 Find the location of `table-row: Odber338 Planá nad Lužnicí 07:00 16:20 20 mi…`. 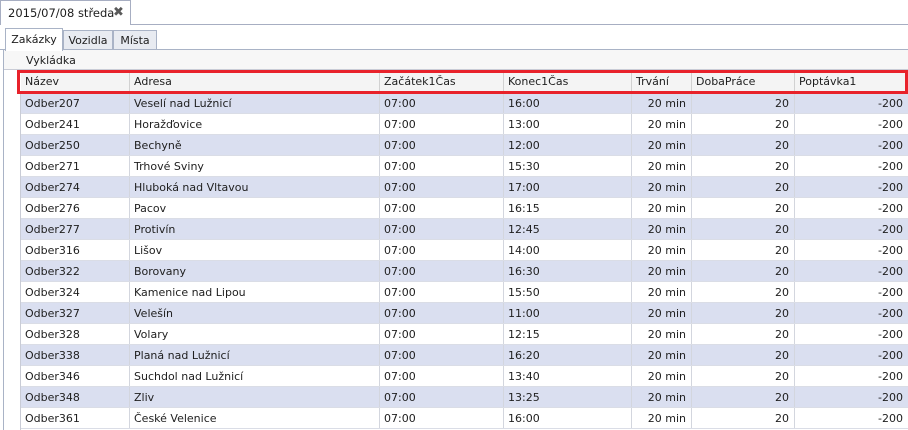

table-row: Odber338 Planá nad Lužnicí 07:00 16:20 20 mi… is located at coordinates (464, 355).